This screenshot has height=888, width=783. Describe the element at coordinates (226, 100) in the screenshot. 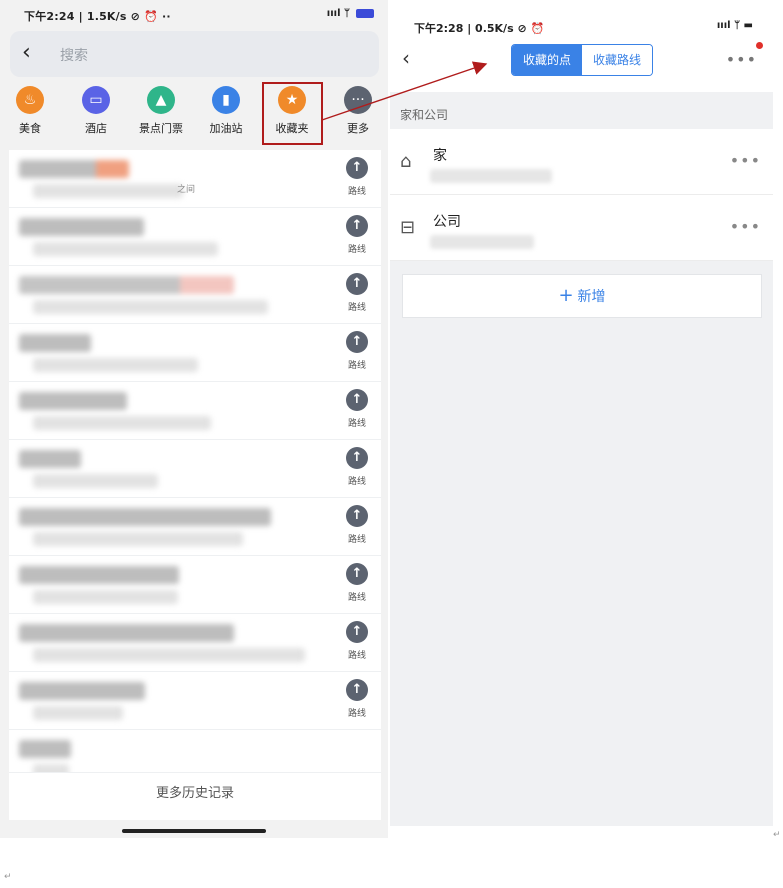

I see `gas-station-icon: ▮` at that location.